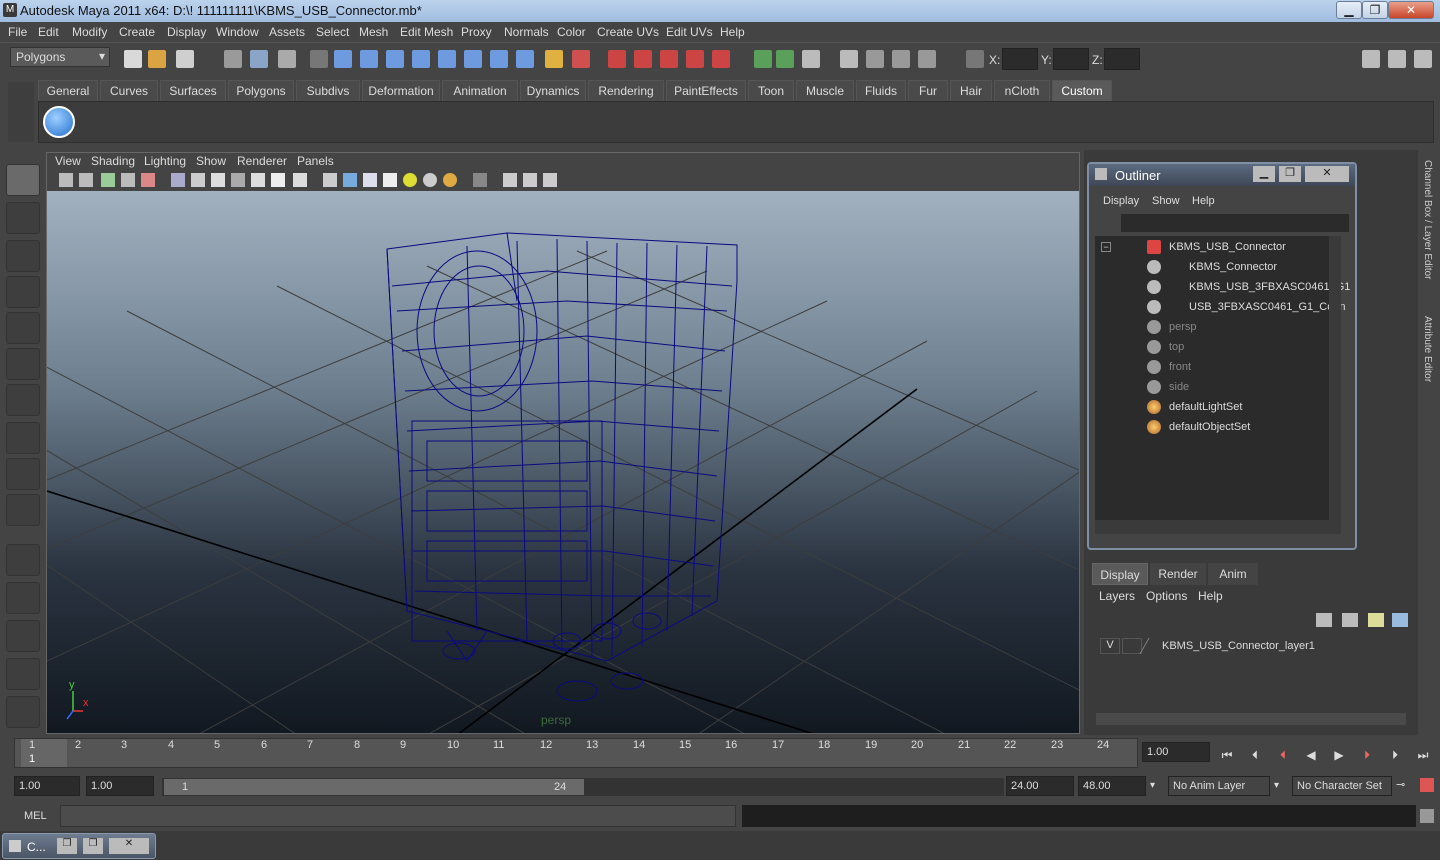 The height and width of the screenshot is (860, 1440). What do you see at coordinates (23, 292) in the screenshot?
I see `move-tool-icon` at bounding box center [23, 292].